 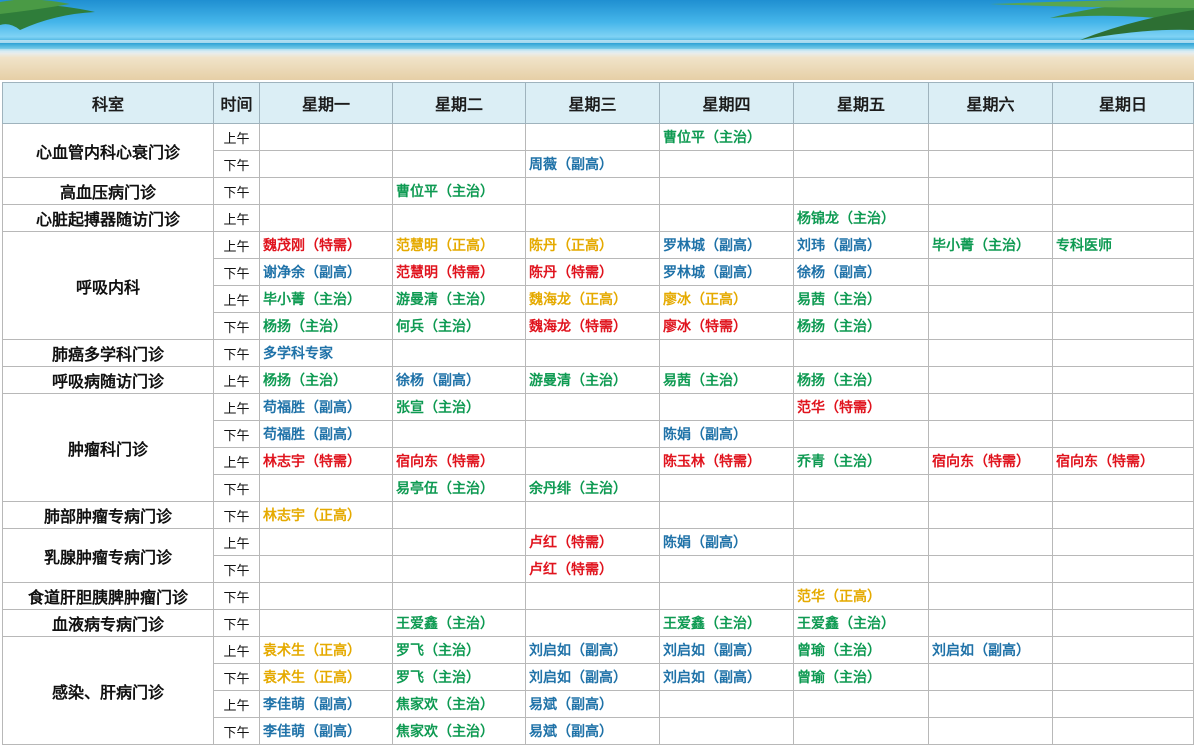 What do you see at coordinates (598, 623) in the screenshot?
I see `table-row: 血液病专病门诊 下午 王爱鑫（主治） 王爱鑫（主治） 王爱鑫（主治）` at bounding box center [598, 623].